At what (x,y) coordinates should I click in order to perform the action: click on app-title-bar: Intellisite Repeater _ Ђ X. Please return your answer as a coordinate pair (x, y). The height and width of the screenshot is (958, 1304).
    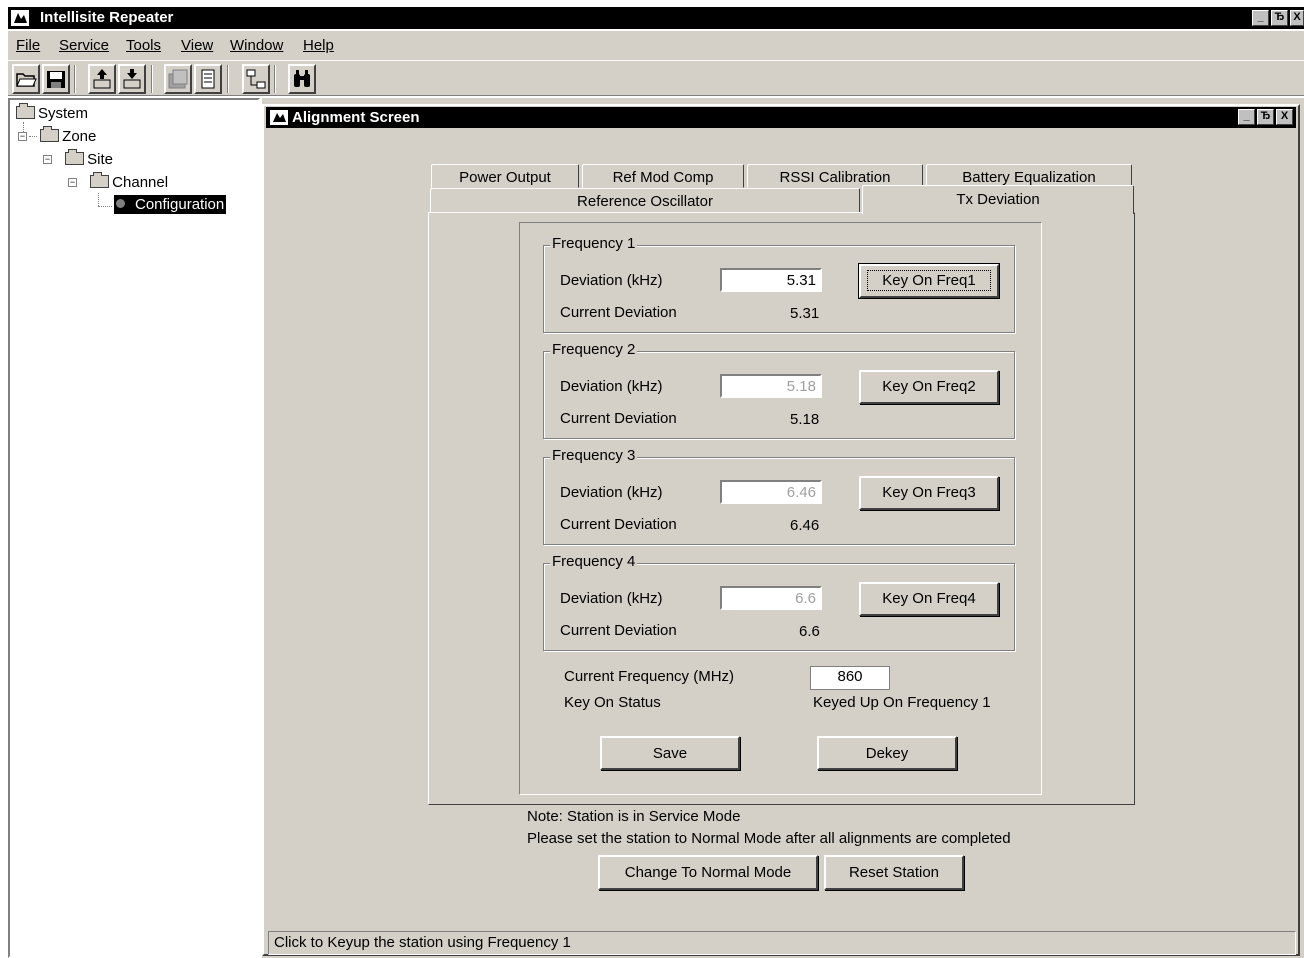
    Looking at the image, I should click on (656, 18).